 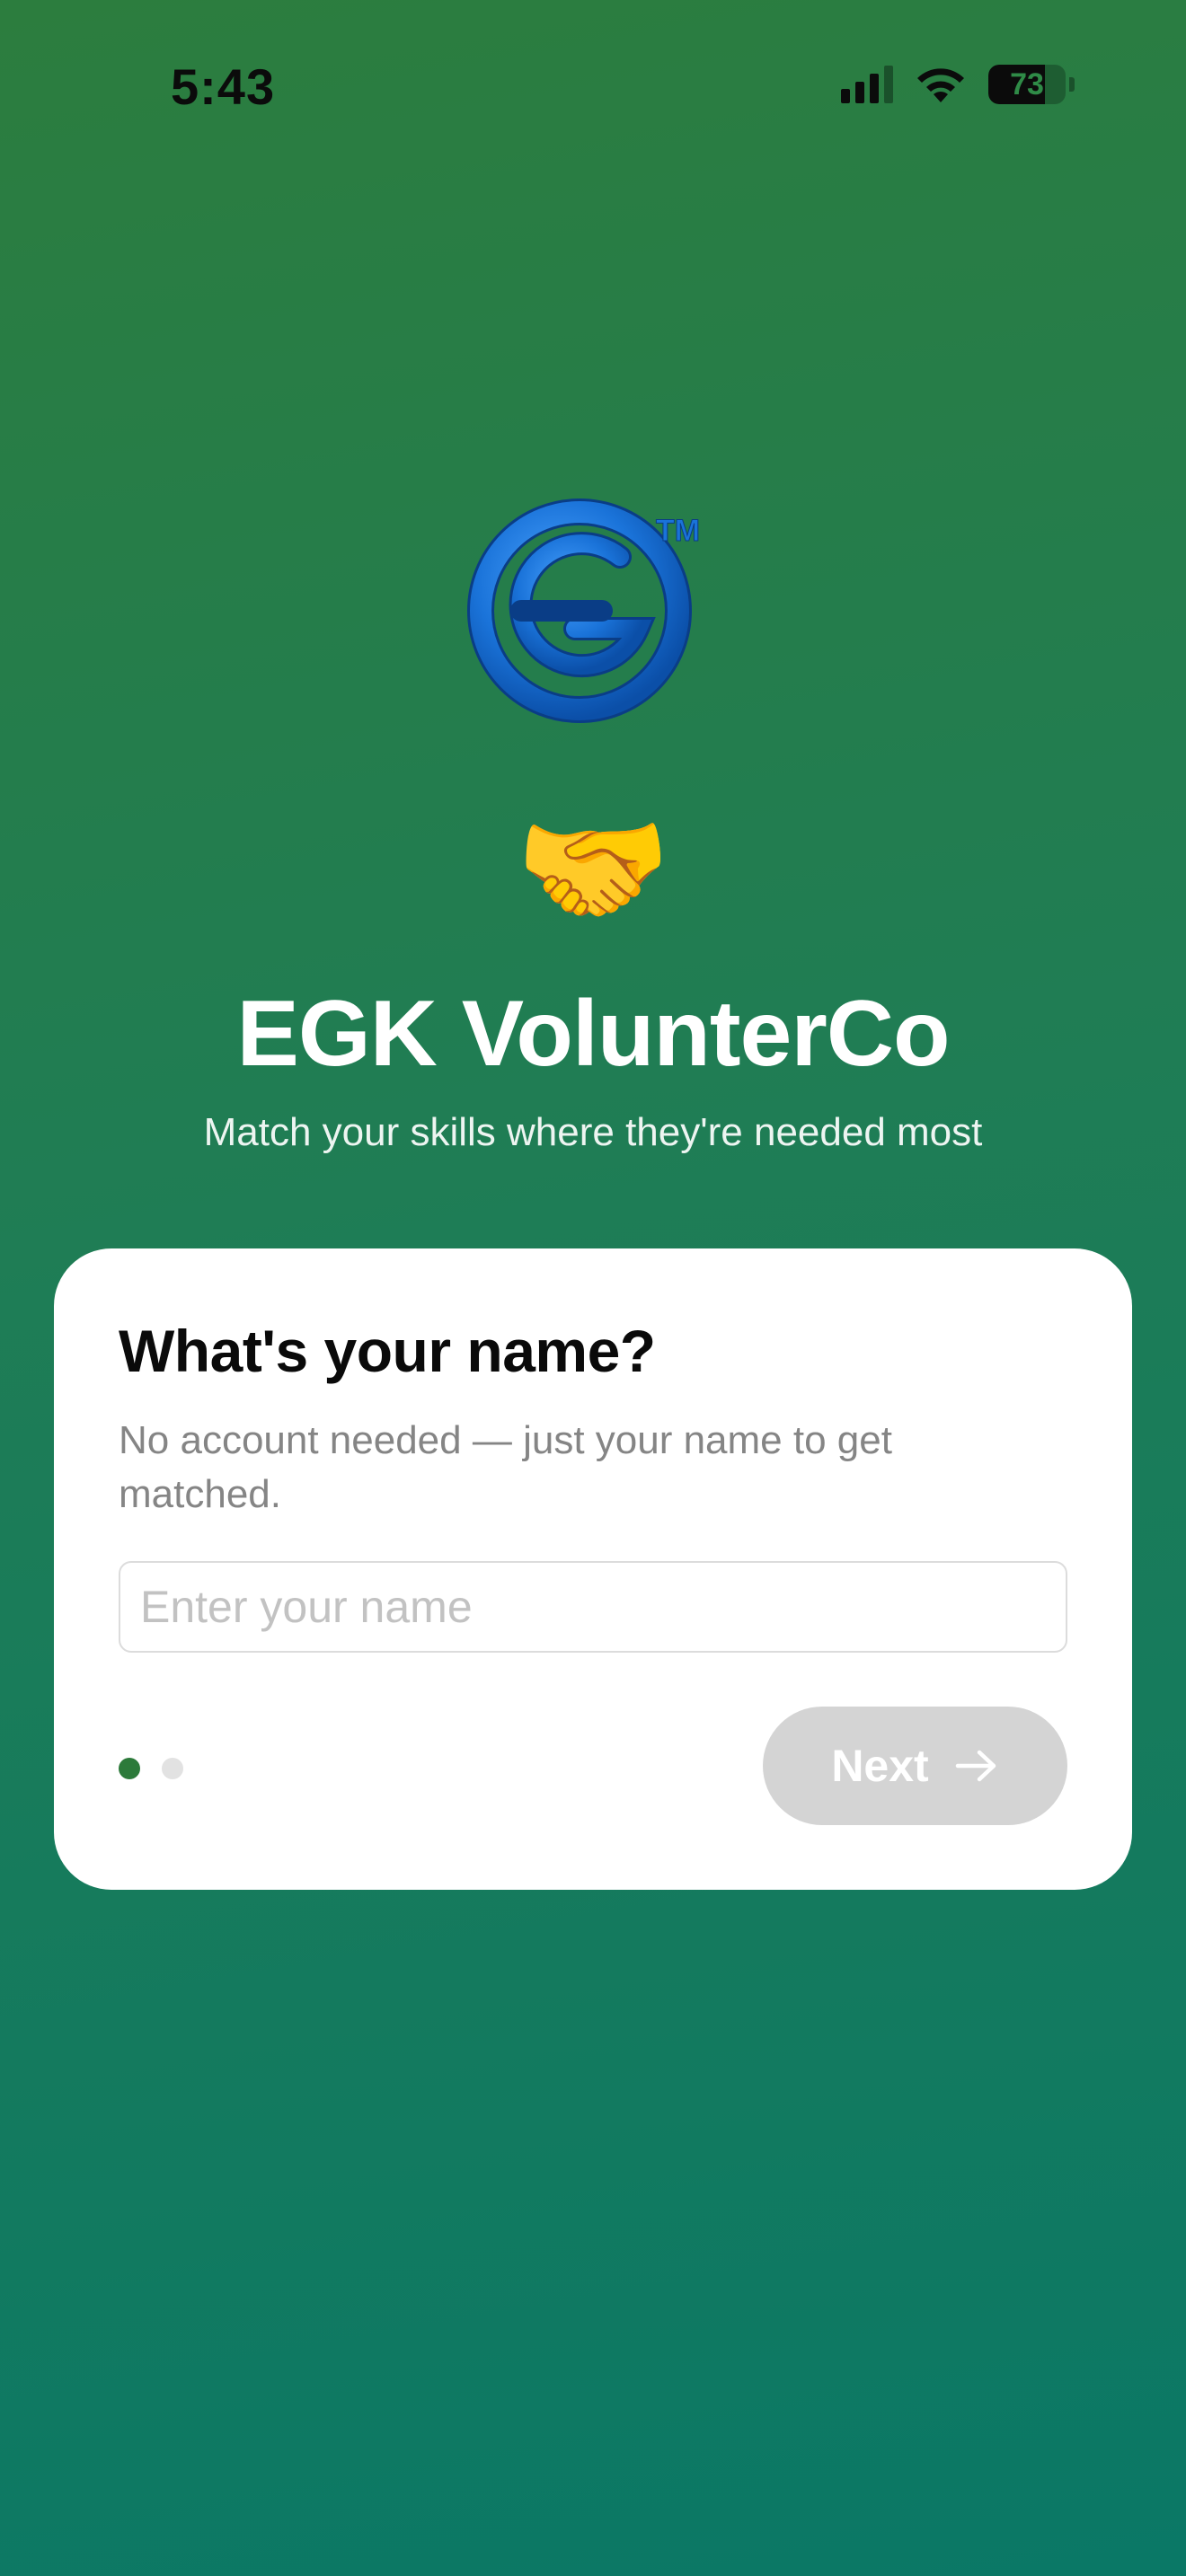 I want to click on status-bar: 5:43 73, so click(x=593, y=85).